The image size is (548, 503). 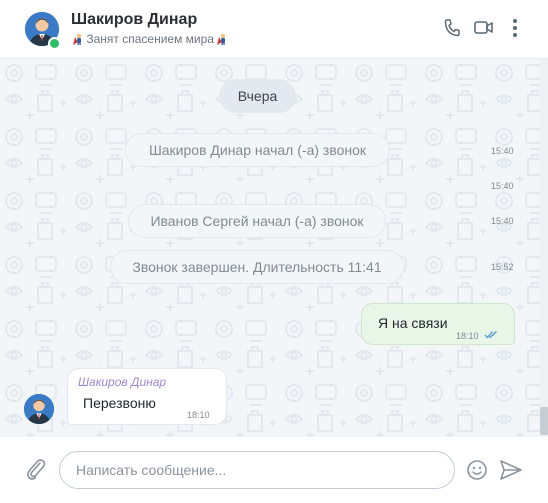 What do you see at coordinates (484, 28) in the screenshot?
I see `video-camera-icon` at bounding box center [484, 28].